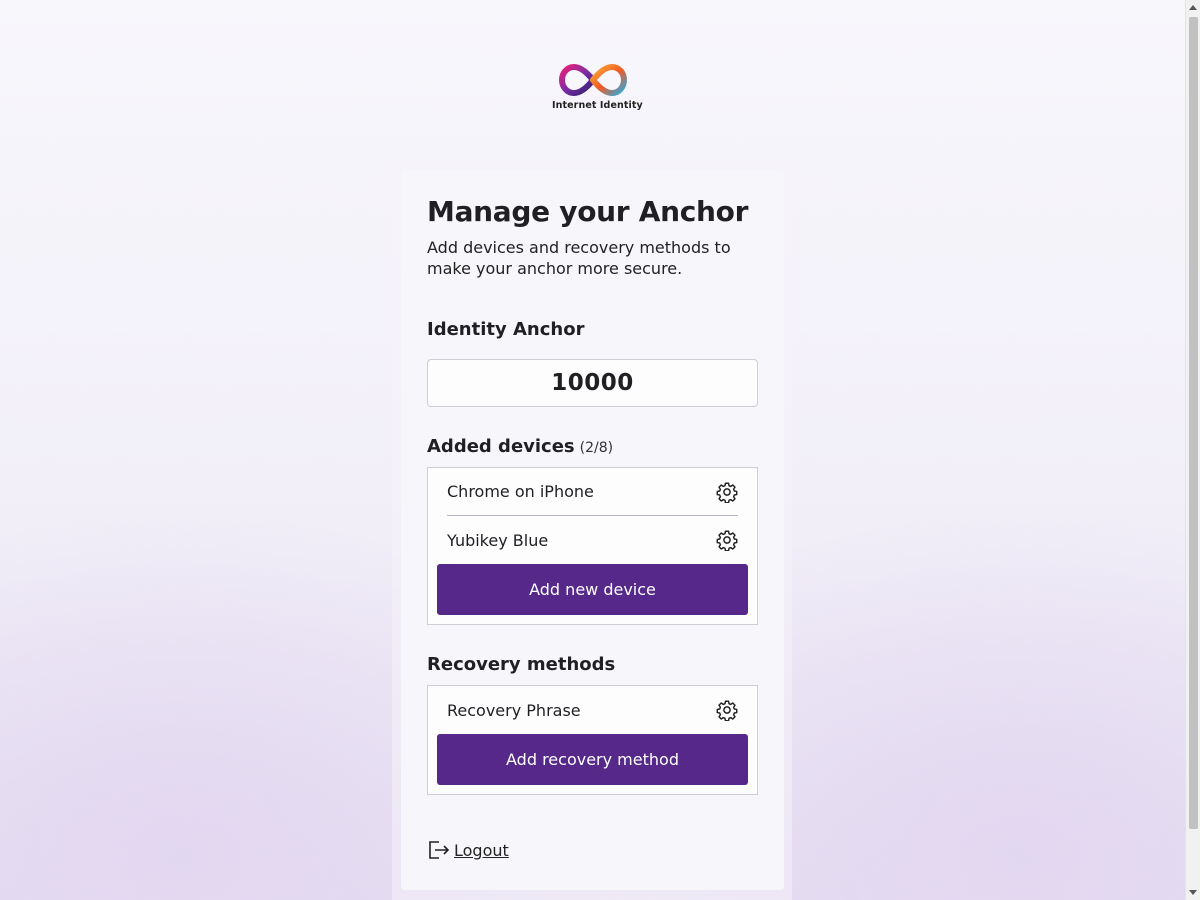 The height and width of the screenshot is (900, 1200). What do you see at coordinates (439, 850) in the screenshot?
I see `logout-icon` at bounding box center [439, 850].